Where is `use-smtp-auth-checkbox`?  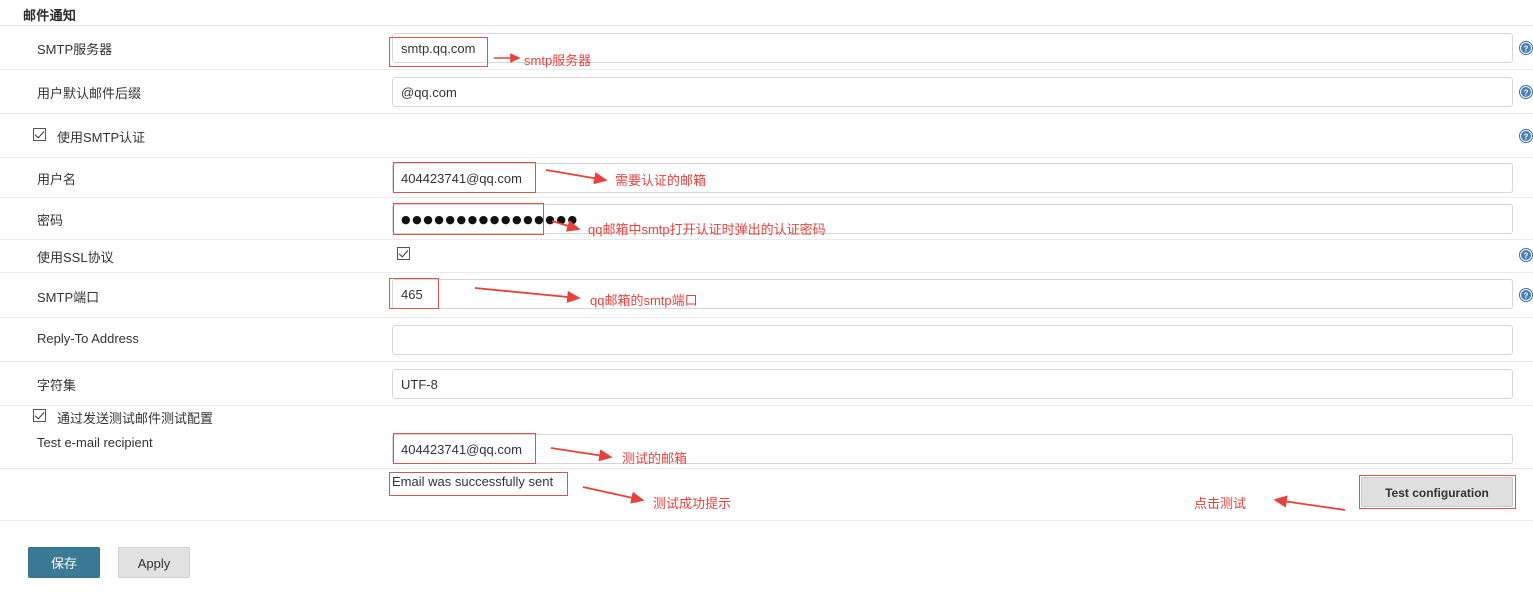 use-smtp-auth-checkbox is located at coordinates (39, 134).